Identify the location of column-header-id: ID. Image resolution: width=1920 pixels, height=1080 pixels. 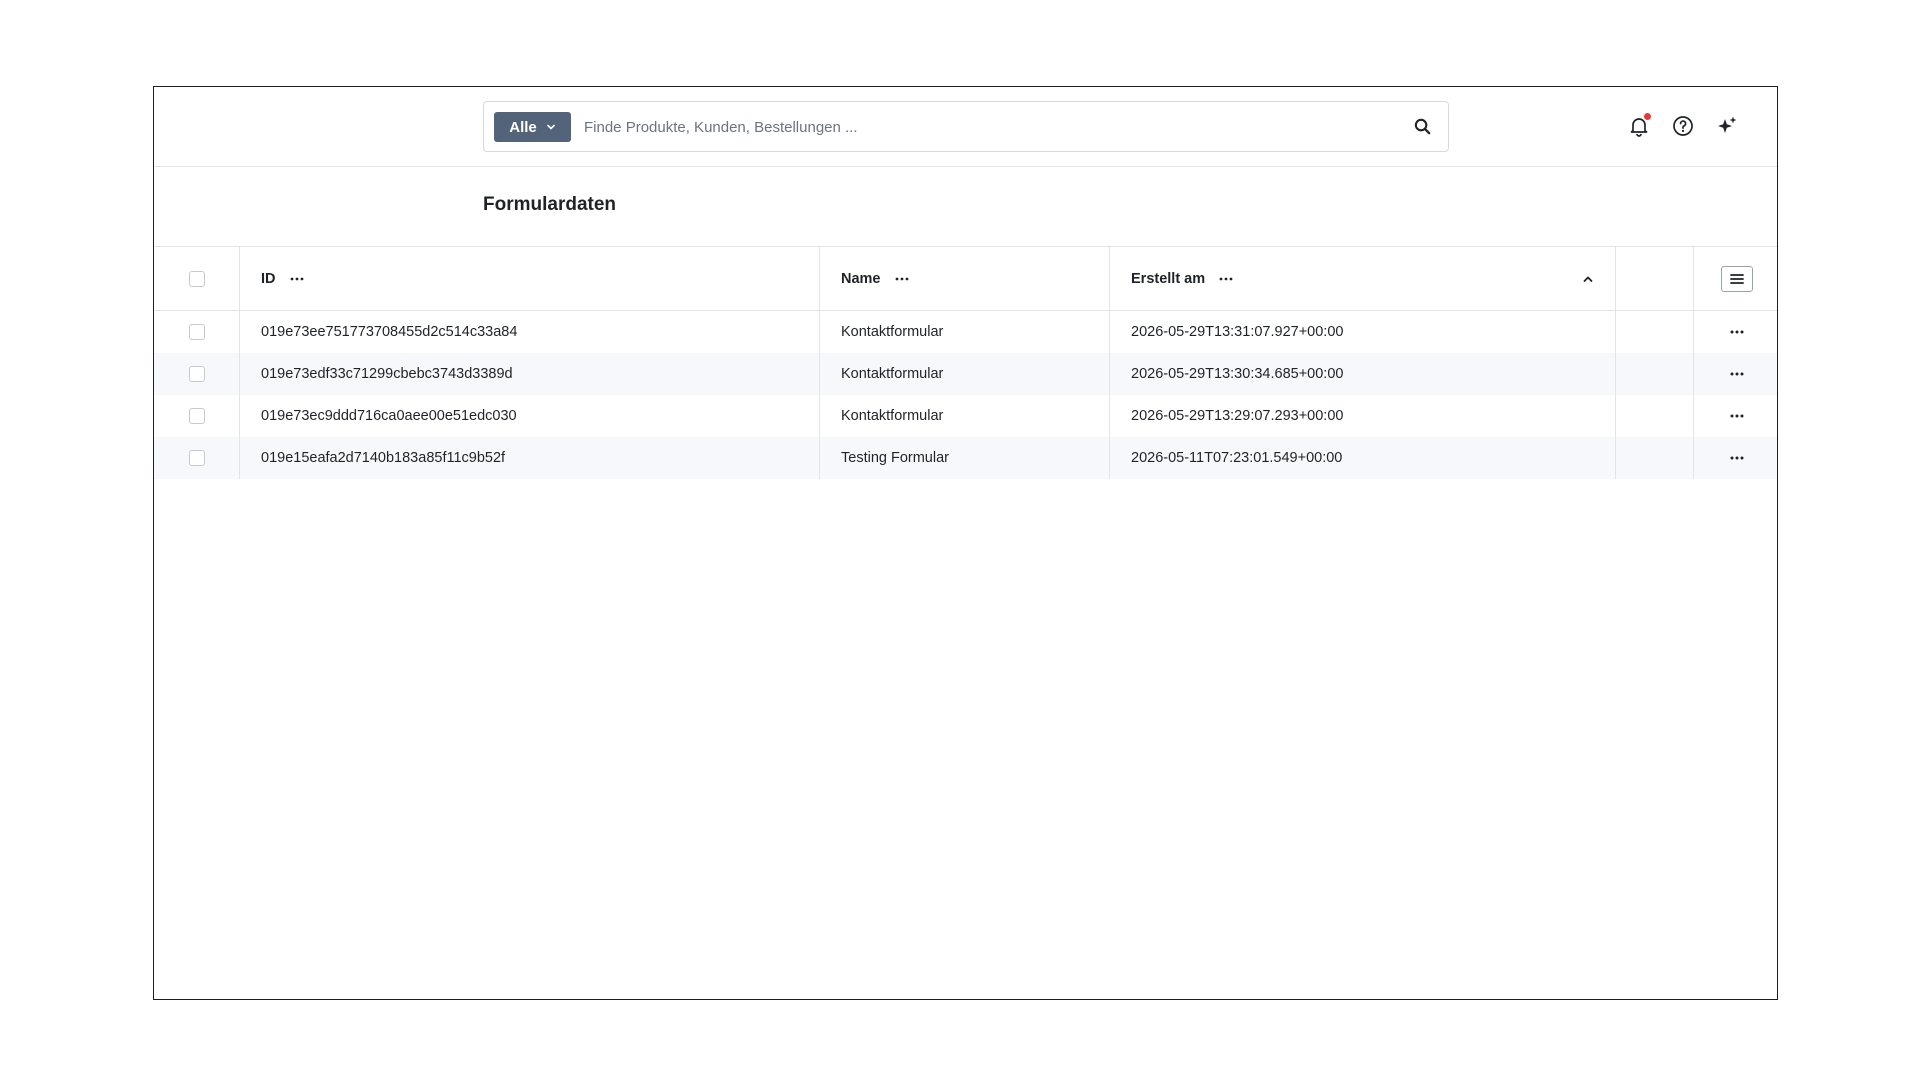
(529, 278).